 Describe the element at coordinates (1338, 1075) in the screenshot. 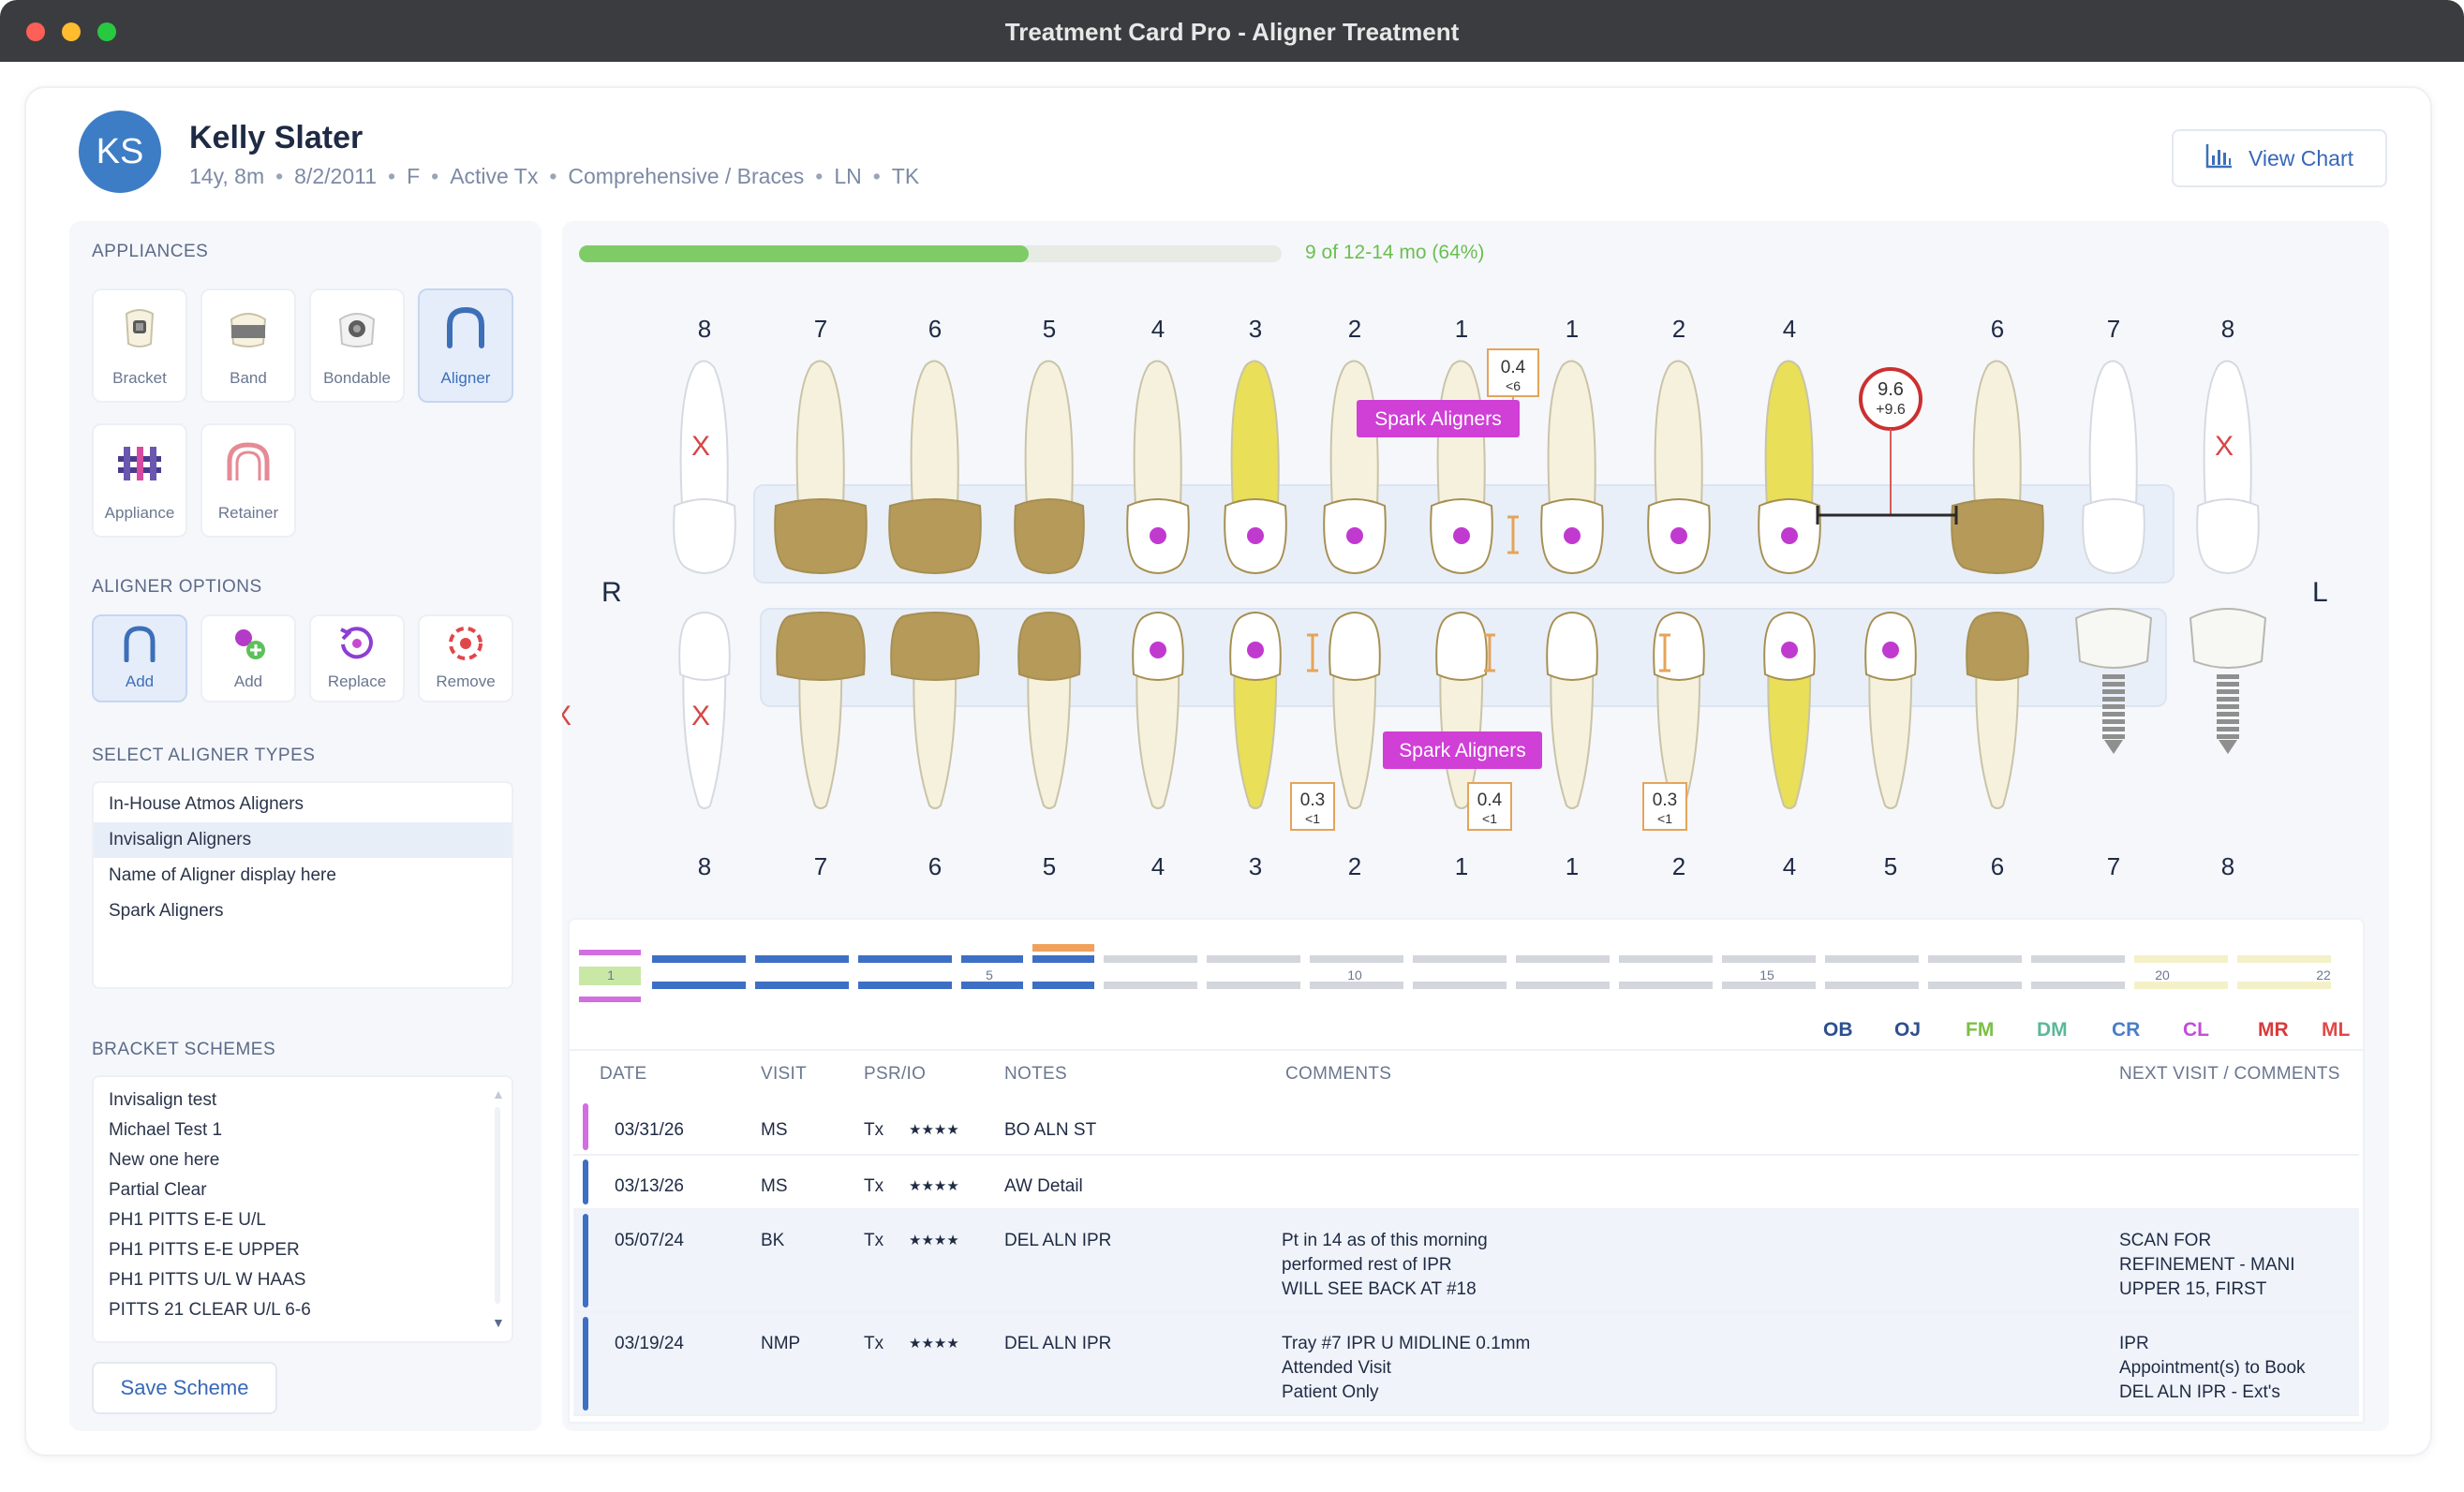

I see `col-comments: COMMENTS` at that location.